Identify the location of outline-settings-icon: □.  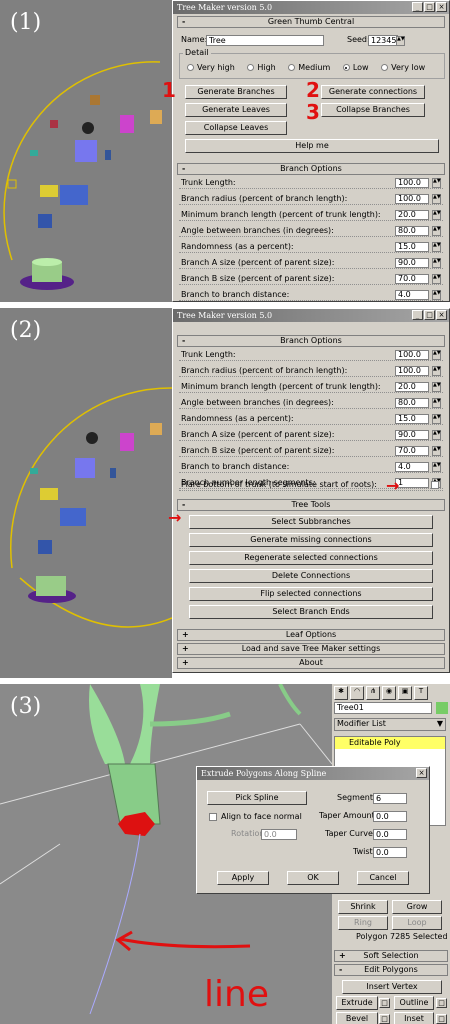
(441, 1003).